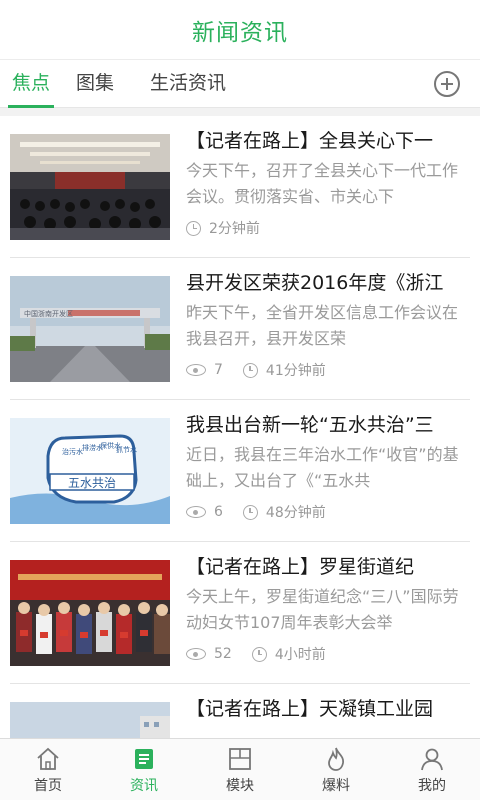 Image resolution: width=480 pixels, height=800 pixels. What do you see at coordinates (295, 513) in the screenshot?
I see `news-time: 48分钟前` at bounding box center [295, 513].